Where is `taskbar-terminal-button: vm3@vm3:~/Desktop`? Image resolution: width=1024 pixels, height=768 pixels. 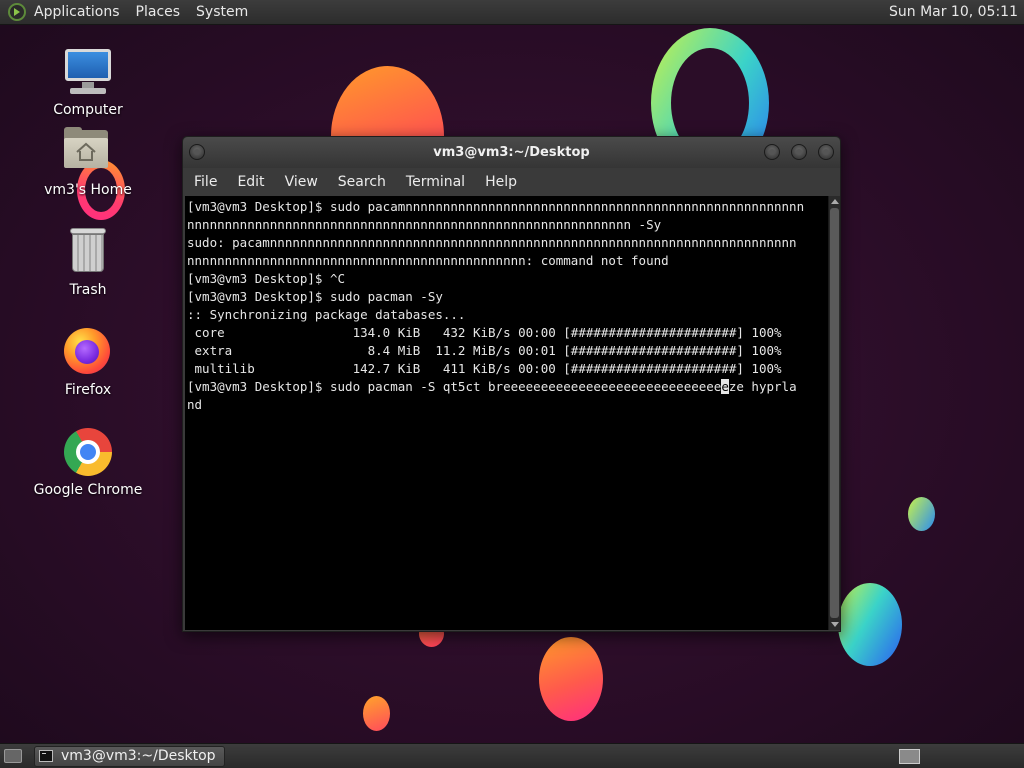 taskbar-terminal-button: vm3@vm3:~/Desktop is located at coordinates (129, 756).